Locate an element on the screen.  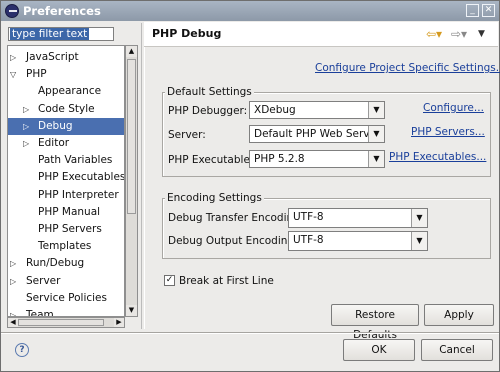
debugger-combo: XDebug ▼ is located at coordinates (317, 110).